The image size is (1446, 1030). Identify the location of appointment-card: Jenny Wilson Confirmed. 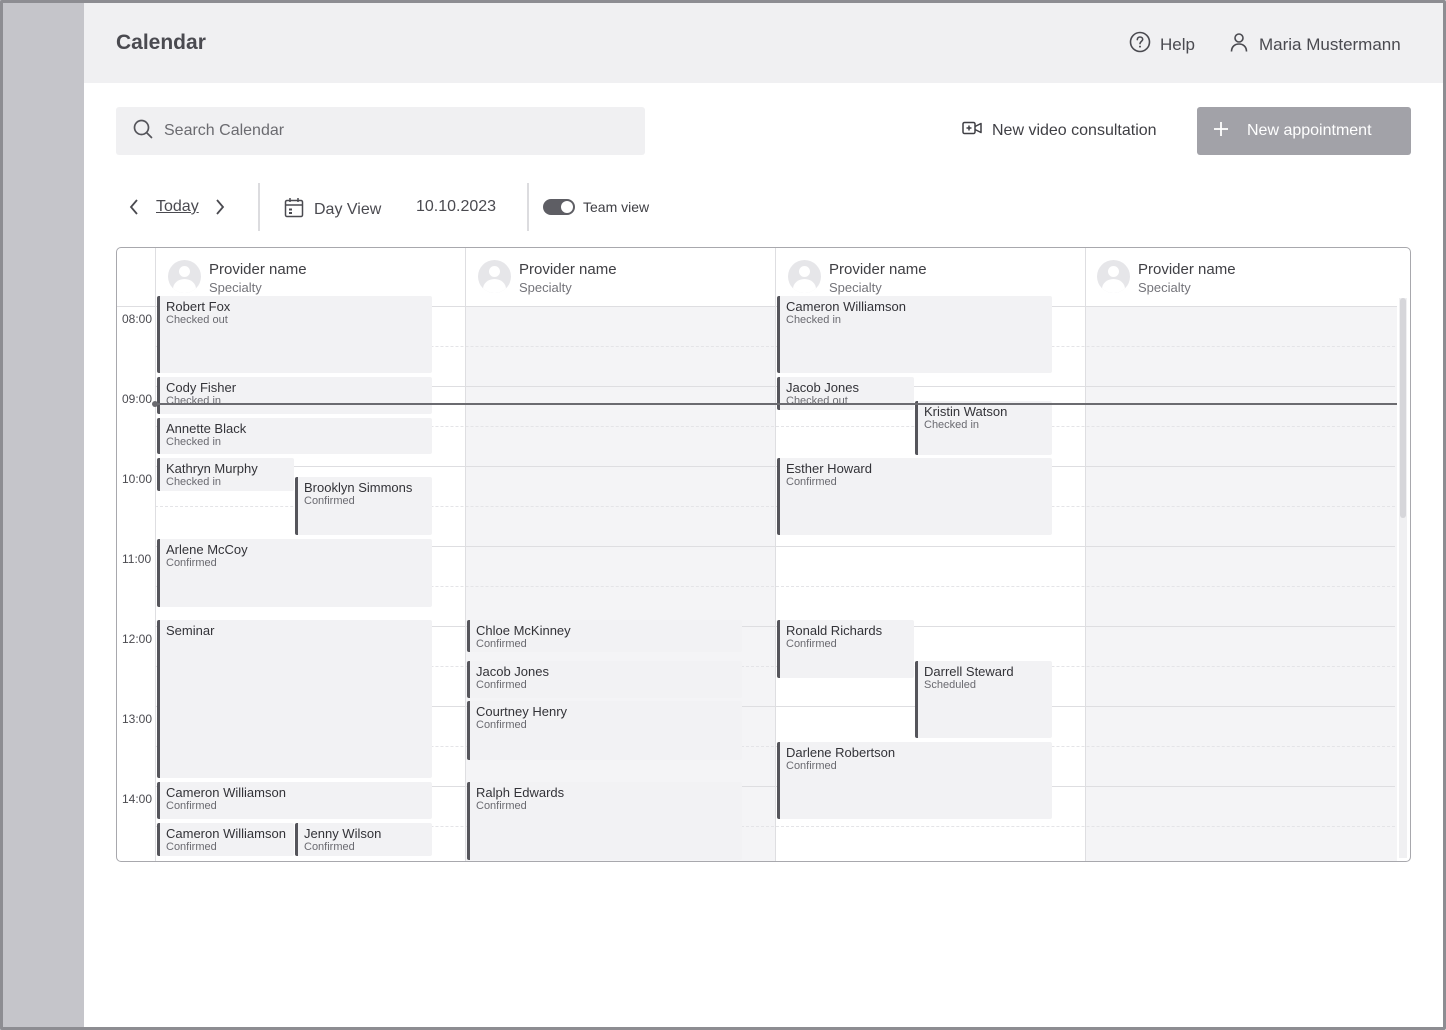
(363, 839).